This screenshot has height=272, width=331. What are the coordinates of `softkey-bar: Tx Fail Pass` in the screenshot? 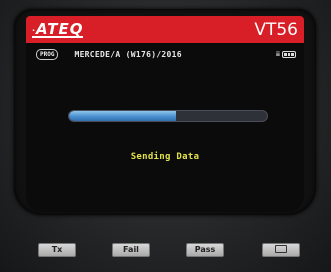 It's located at (165, 250).